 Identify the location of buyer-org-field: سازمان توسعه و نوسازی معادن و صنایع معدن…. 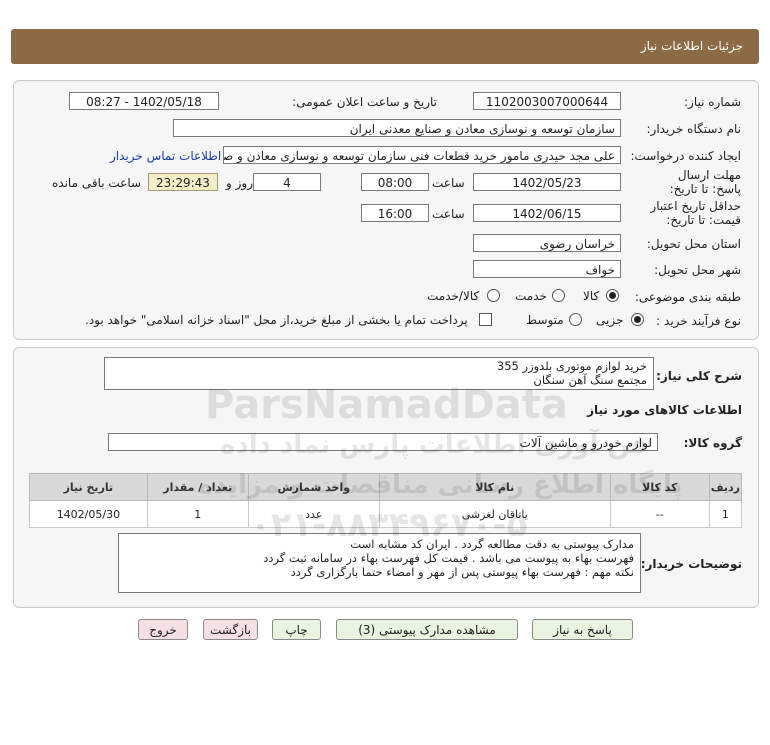
(397, 128).